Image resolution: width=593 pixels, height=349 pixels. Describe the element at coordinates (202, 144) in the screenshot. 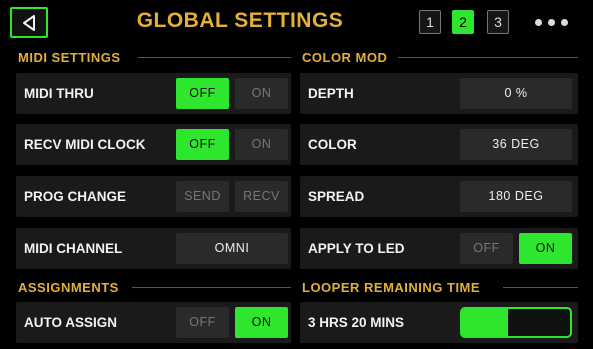

I see `recv-midi-clock-off-button: OFF` at that location.